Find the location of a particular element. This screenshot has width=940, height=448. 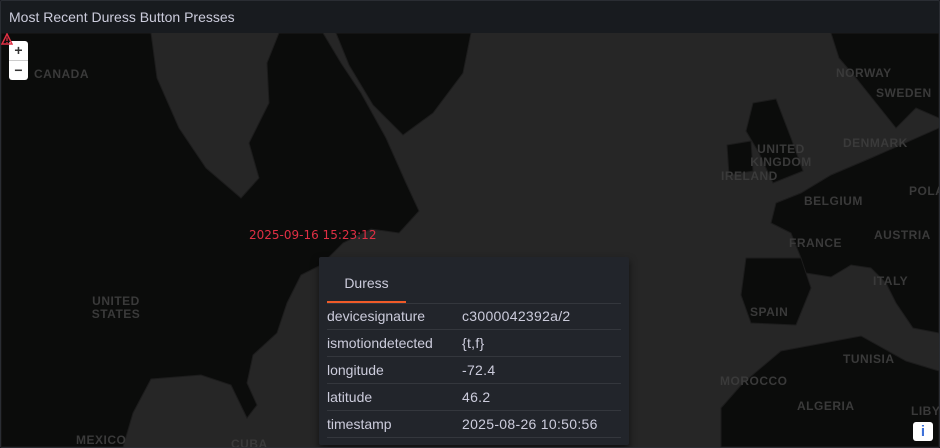

country-label: AUSTRIA is located at coordinates (902, 235).